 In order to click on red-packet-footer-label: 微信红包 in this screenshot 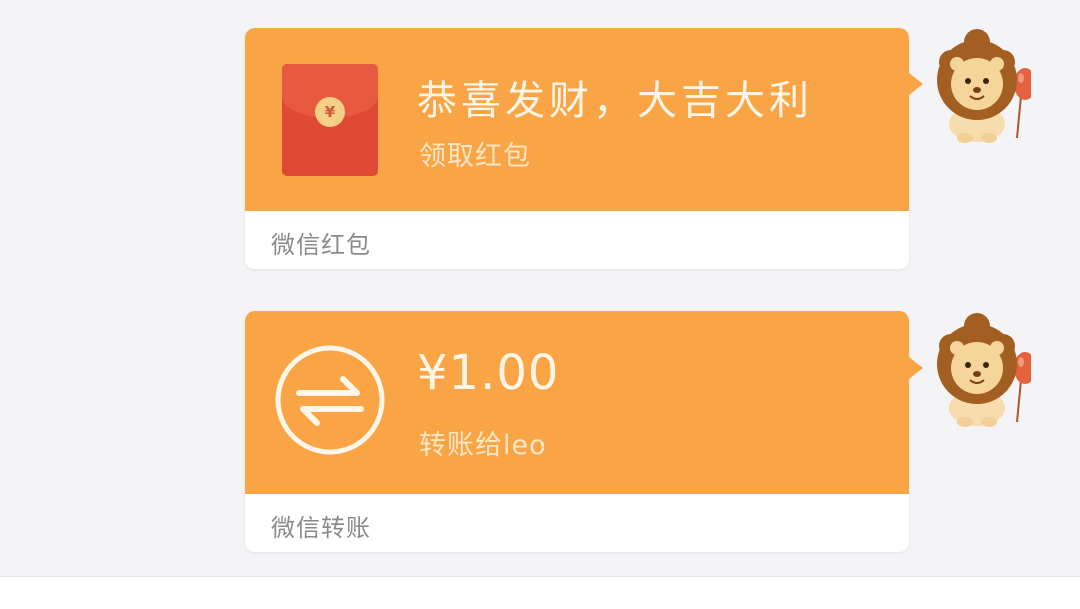, I will do `click(321, 245)`.